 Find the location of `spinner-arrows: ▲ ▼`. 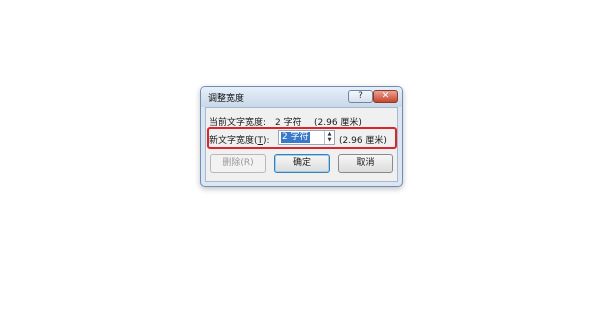

spinner-arrows: ▲ ▼ is located at coordinates (329, 137).